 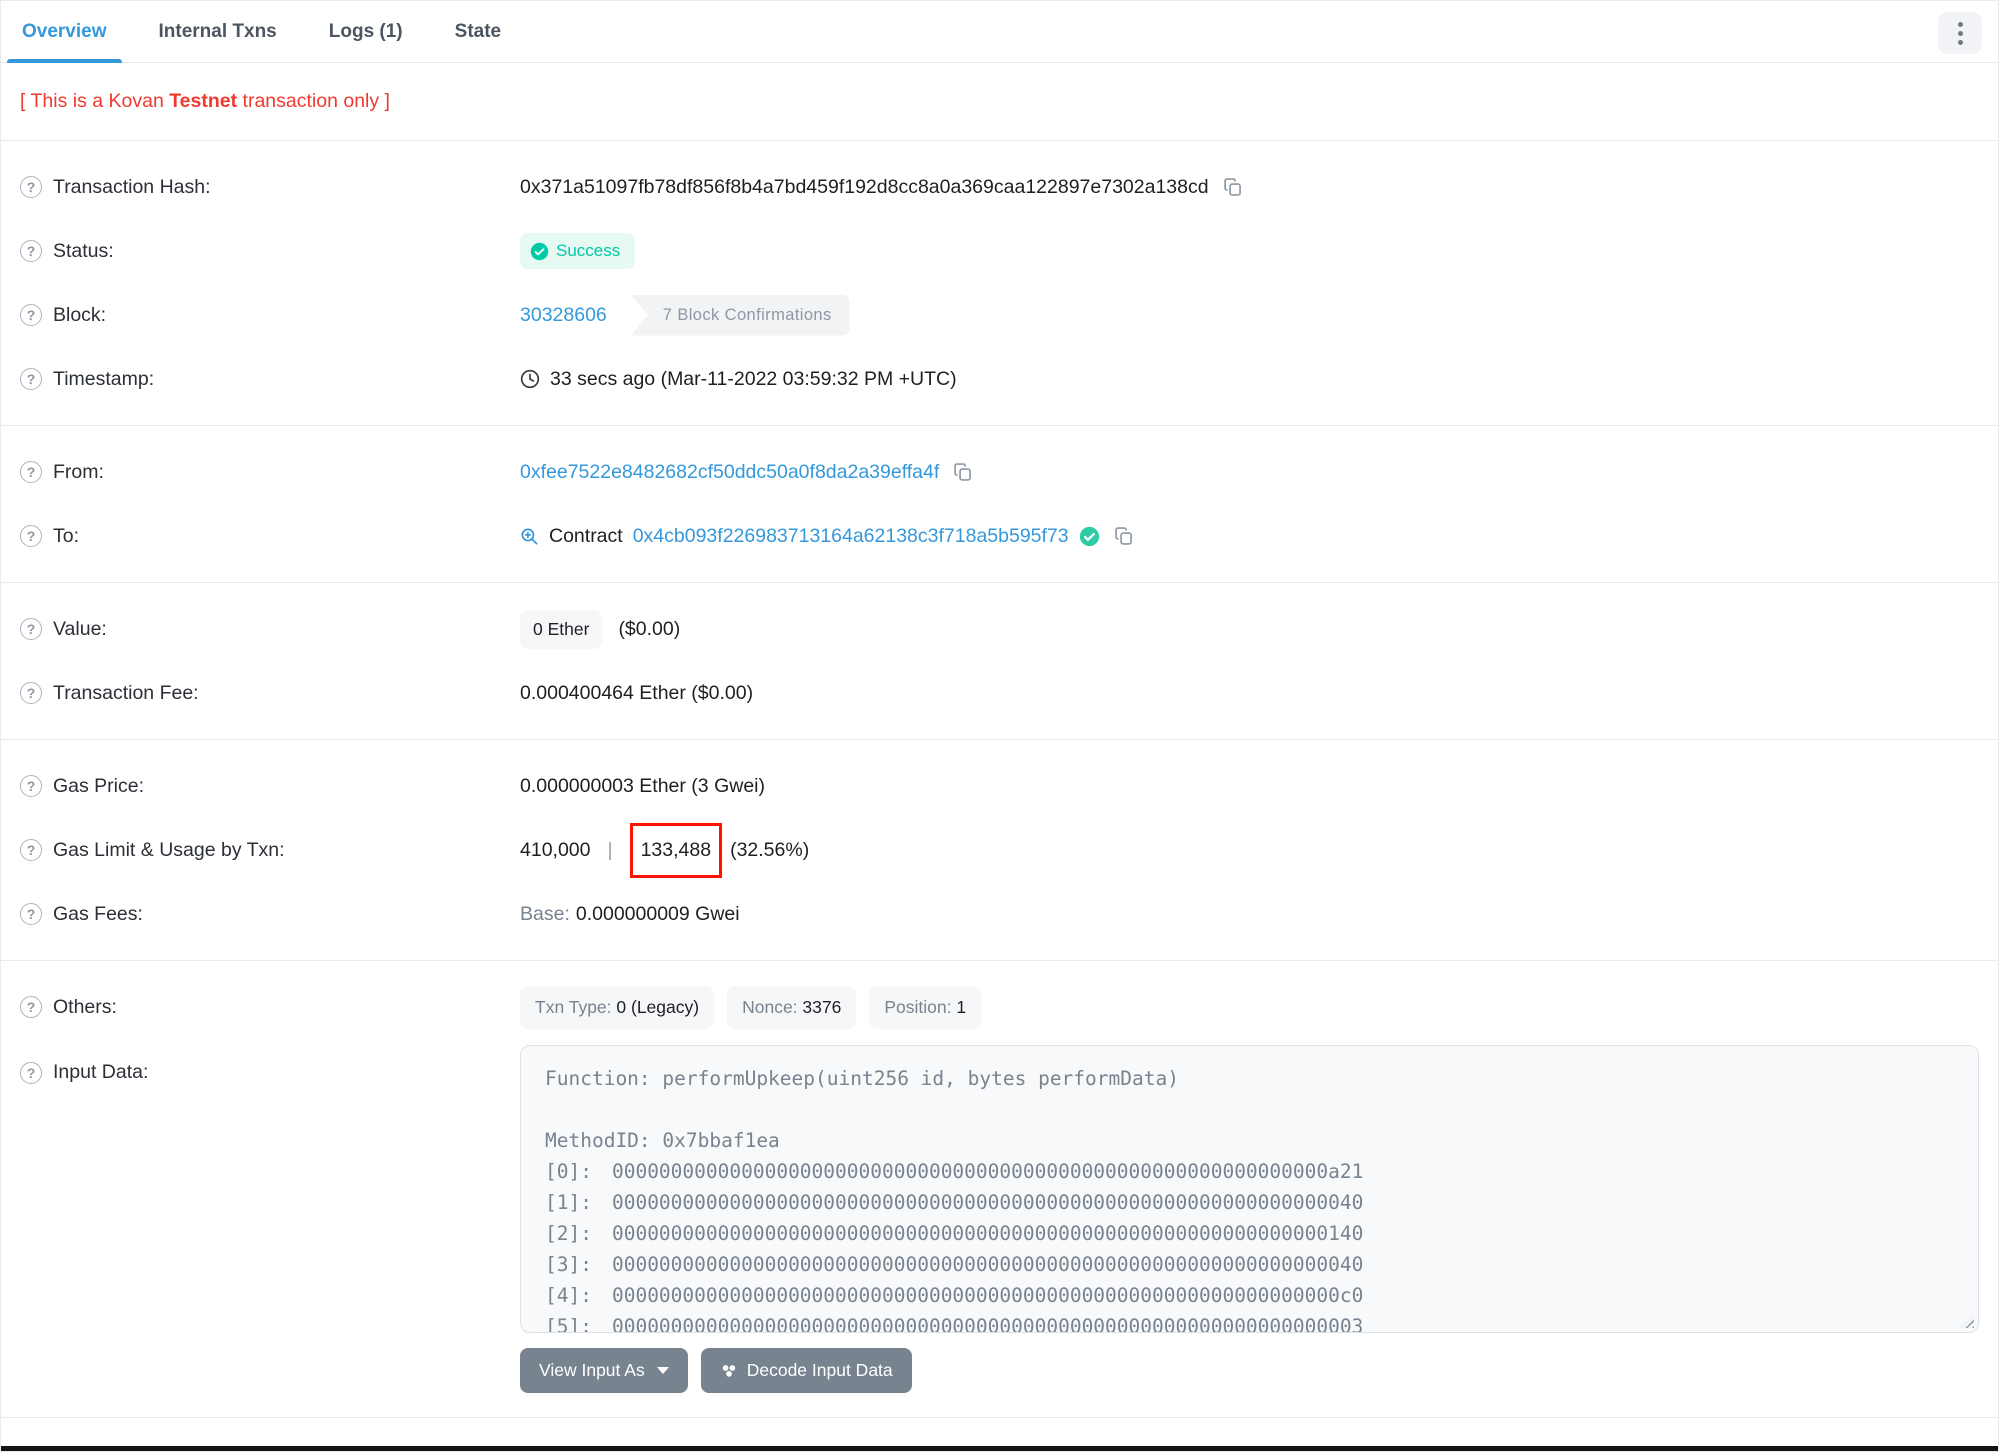 I want to click on row-block: ? Block: 30328606 7 Block Confirmations, so click(x=999, y=315).